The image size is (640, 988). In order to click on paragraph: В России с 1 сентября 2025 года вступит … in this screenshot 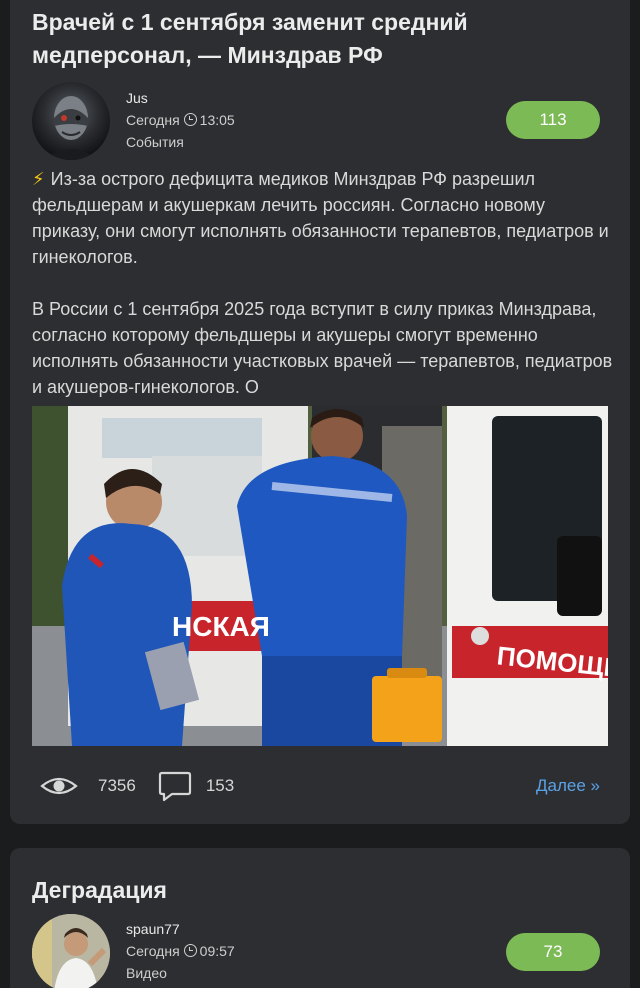, I will do `click(322, 348)`.